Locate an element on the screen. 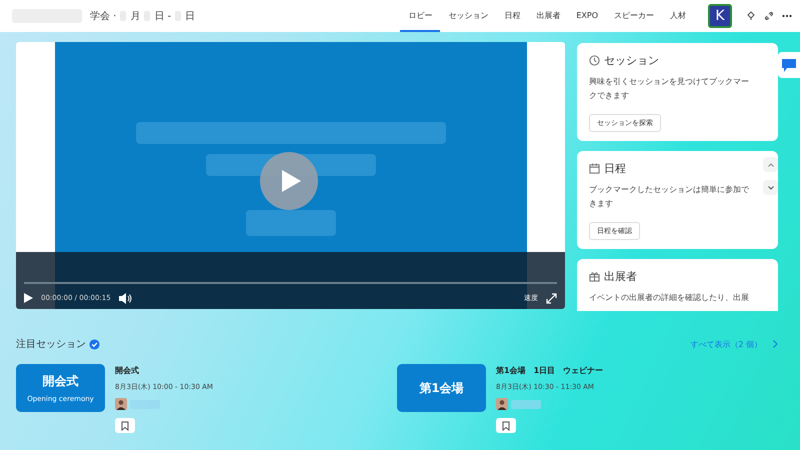  session-thumbnail: 第1会場 is located at coordinates (441, 388).